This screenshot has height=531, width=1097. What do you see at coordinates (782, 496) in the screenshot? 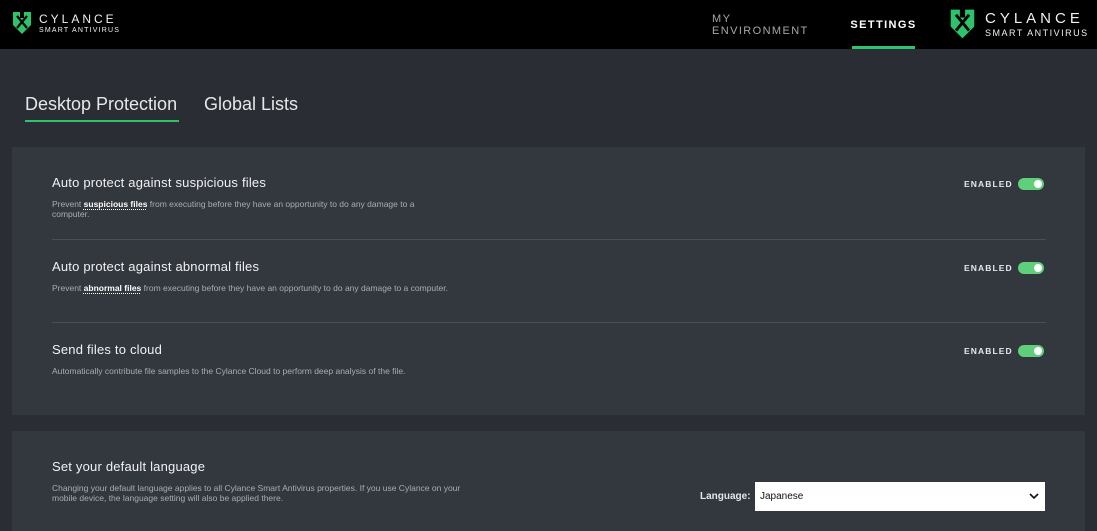
I see `language-selected-value: Japanese` at bounding box center [782, 496].